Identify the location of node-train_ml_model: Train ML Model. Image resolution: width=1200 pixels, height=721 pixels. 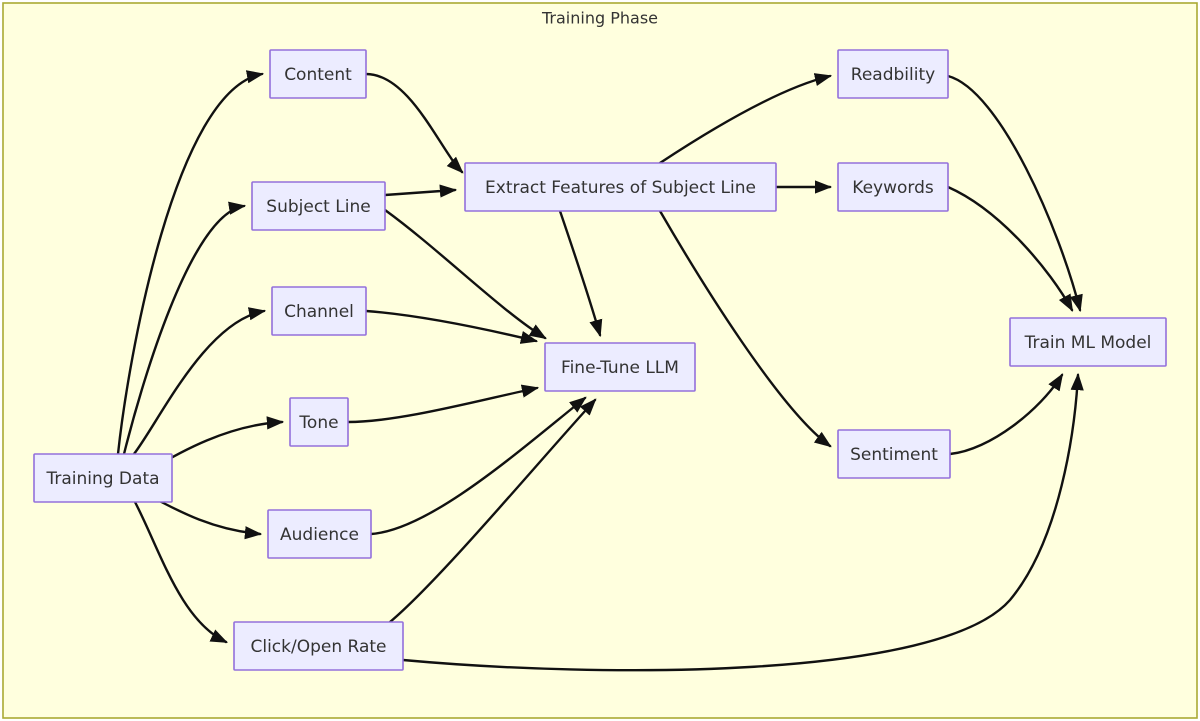
(1088, 342).